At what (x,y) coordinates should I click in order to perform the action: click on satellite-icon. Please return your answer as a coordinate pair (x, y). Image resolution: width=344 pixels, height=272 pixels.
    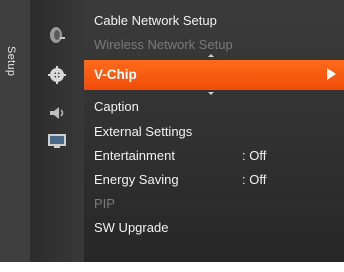
    Looking at the image, I should click on (57, 35).